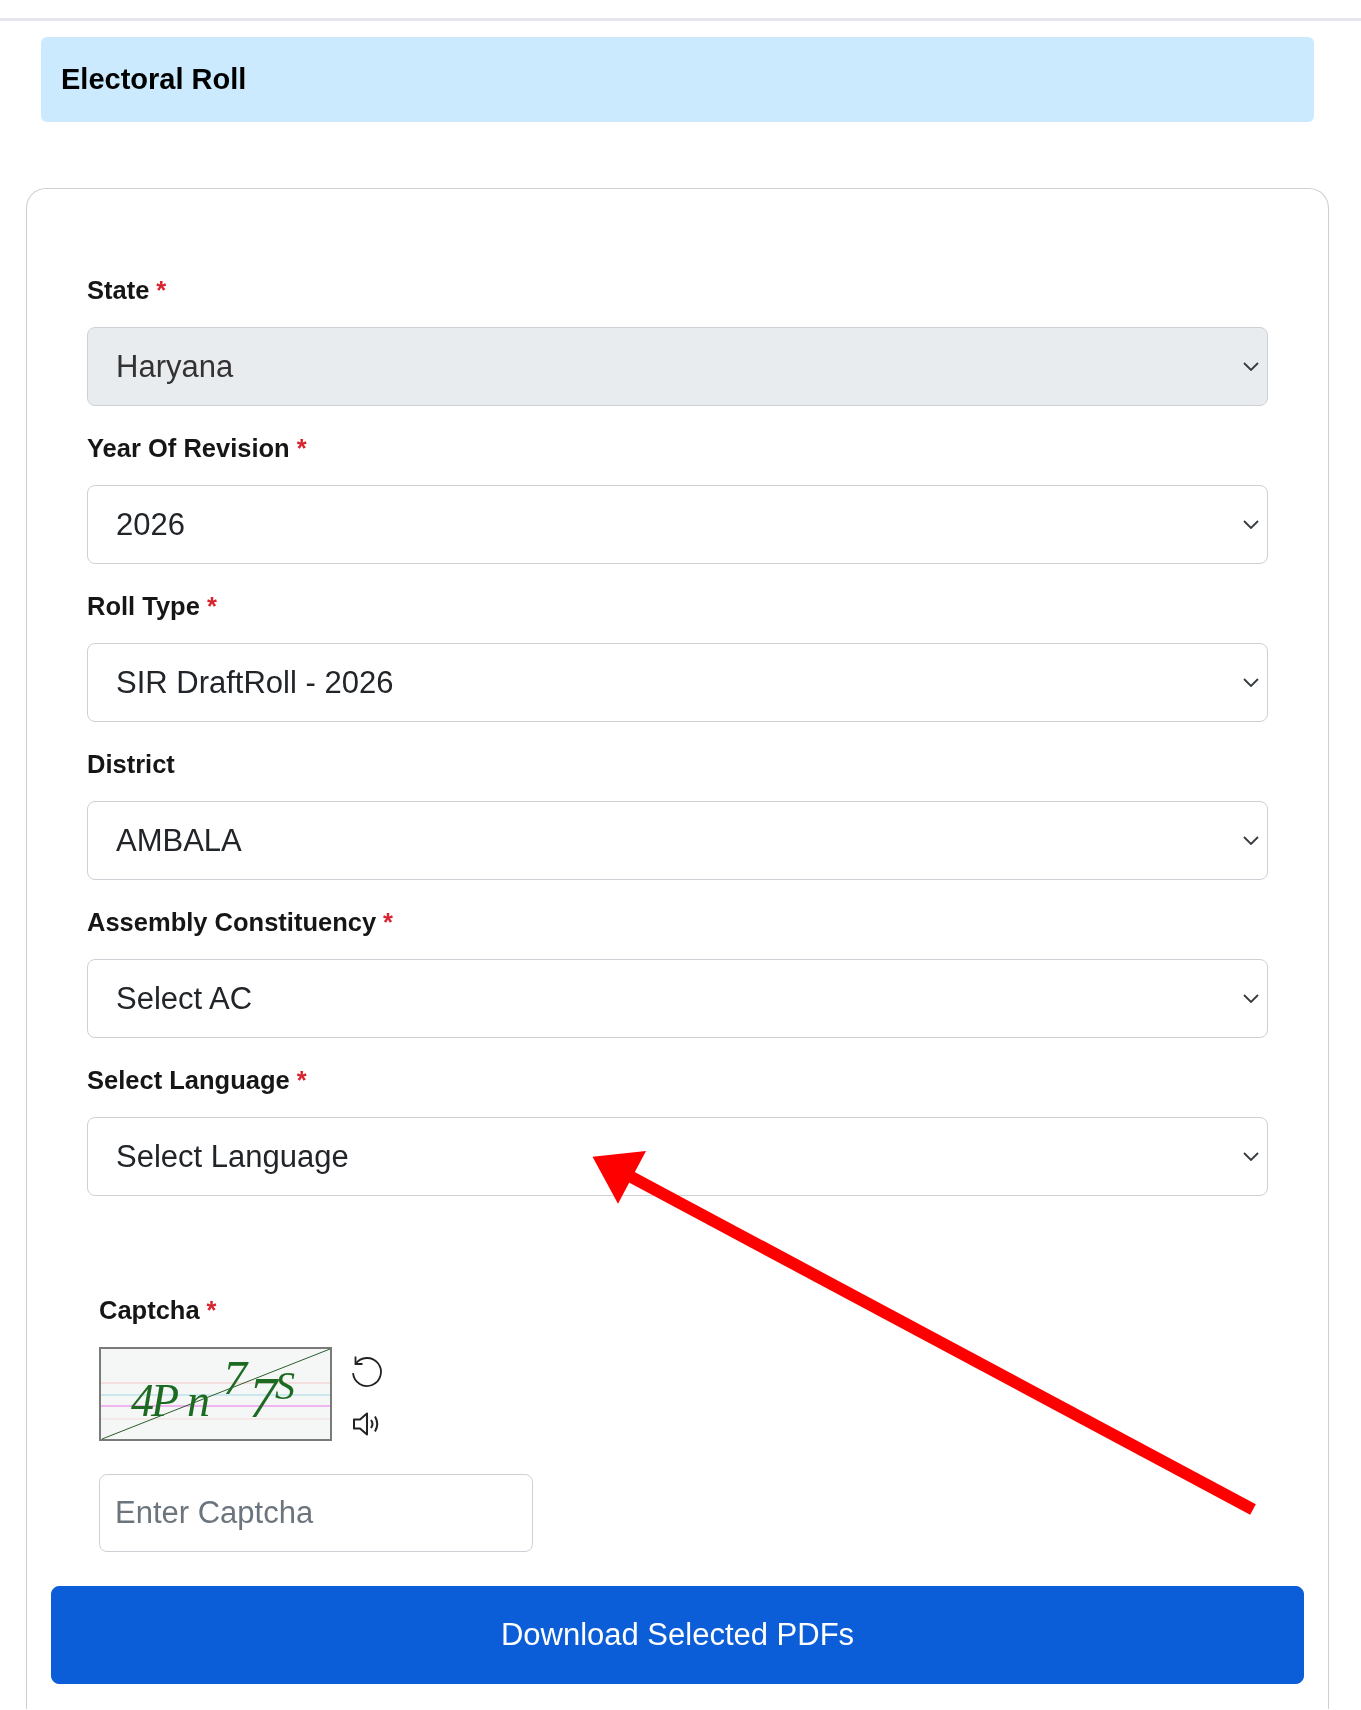 This screenshot has height=1710, width=1361. What do you see at coordinates (131, 764) in the screenshot?
I see `field-label: District` at bounding box center [131, 764].